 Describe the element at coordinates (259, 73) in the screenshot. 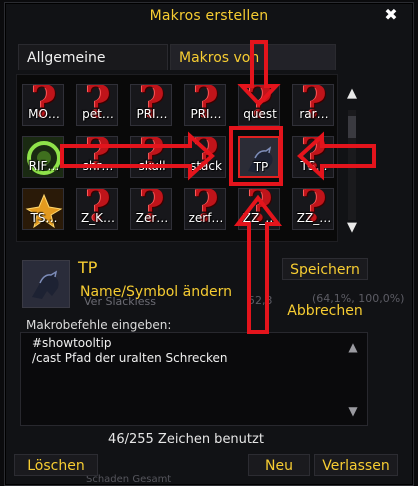

I see `arrow-down-annotation` at that location.